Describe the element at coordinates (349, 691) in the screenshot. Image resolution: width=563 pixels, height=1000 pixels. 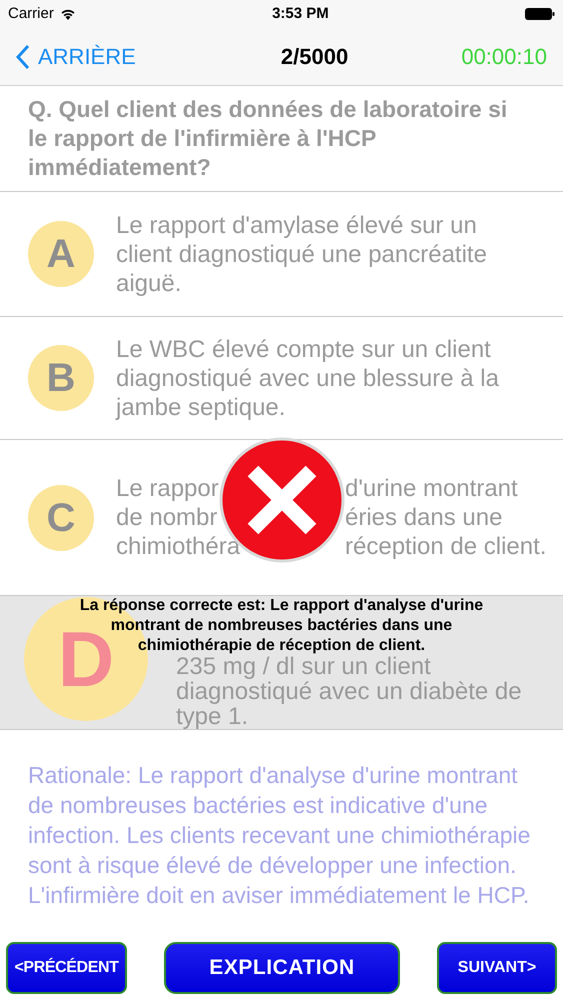
I see `option-text: 235 mg / dl sur un client diagnostiqué avec un diabète de type 1.` at that location.